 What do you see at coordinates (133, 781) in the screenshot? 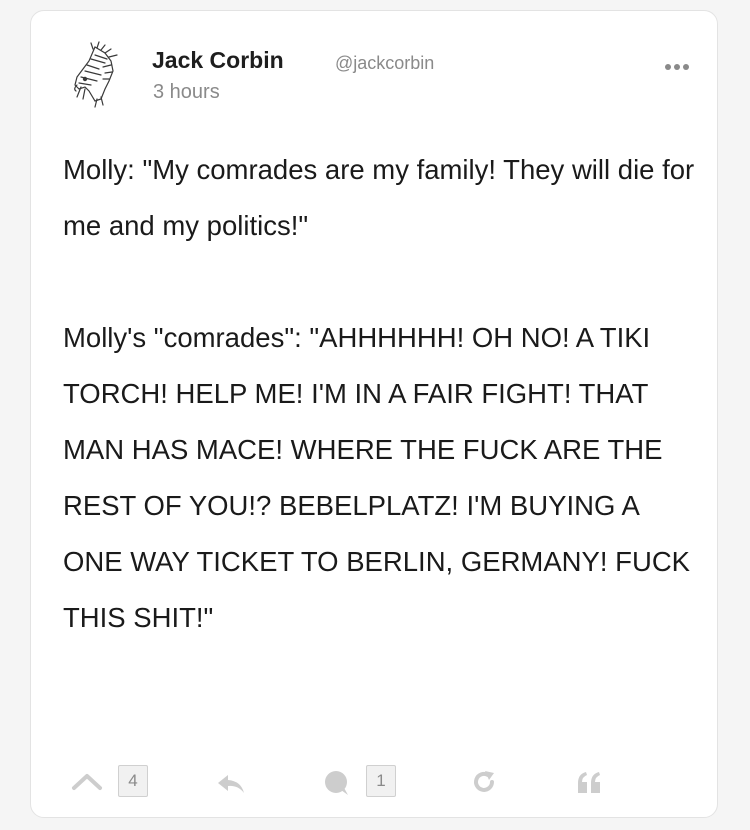
I see `upvote-count: 4` at bounding box center [133, 781].